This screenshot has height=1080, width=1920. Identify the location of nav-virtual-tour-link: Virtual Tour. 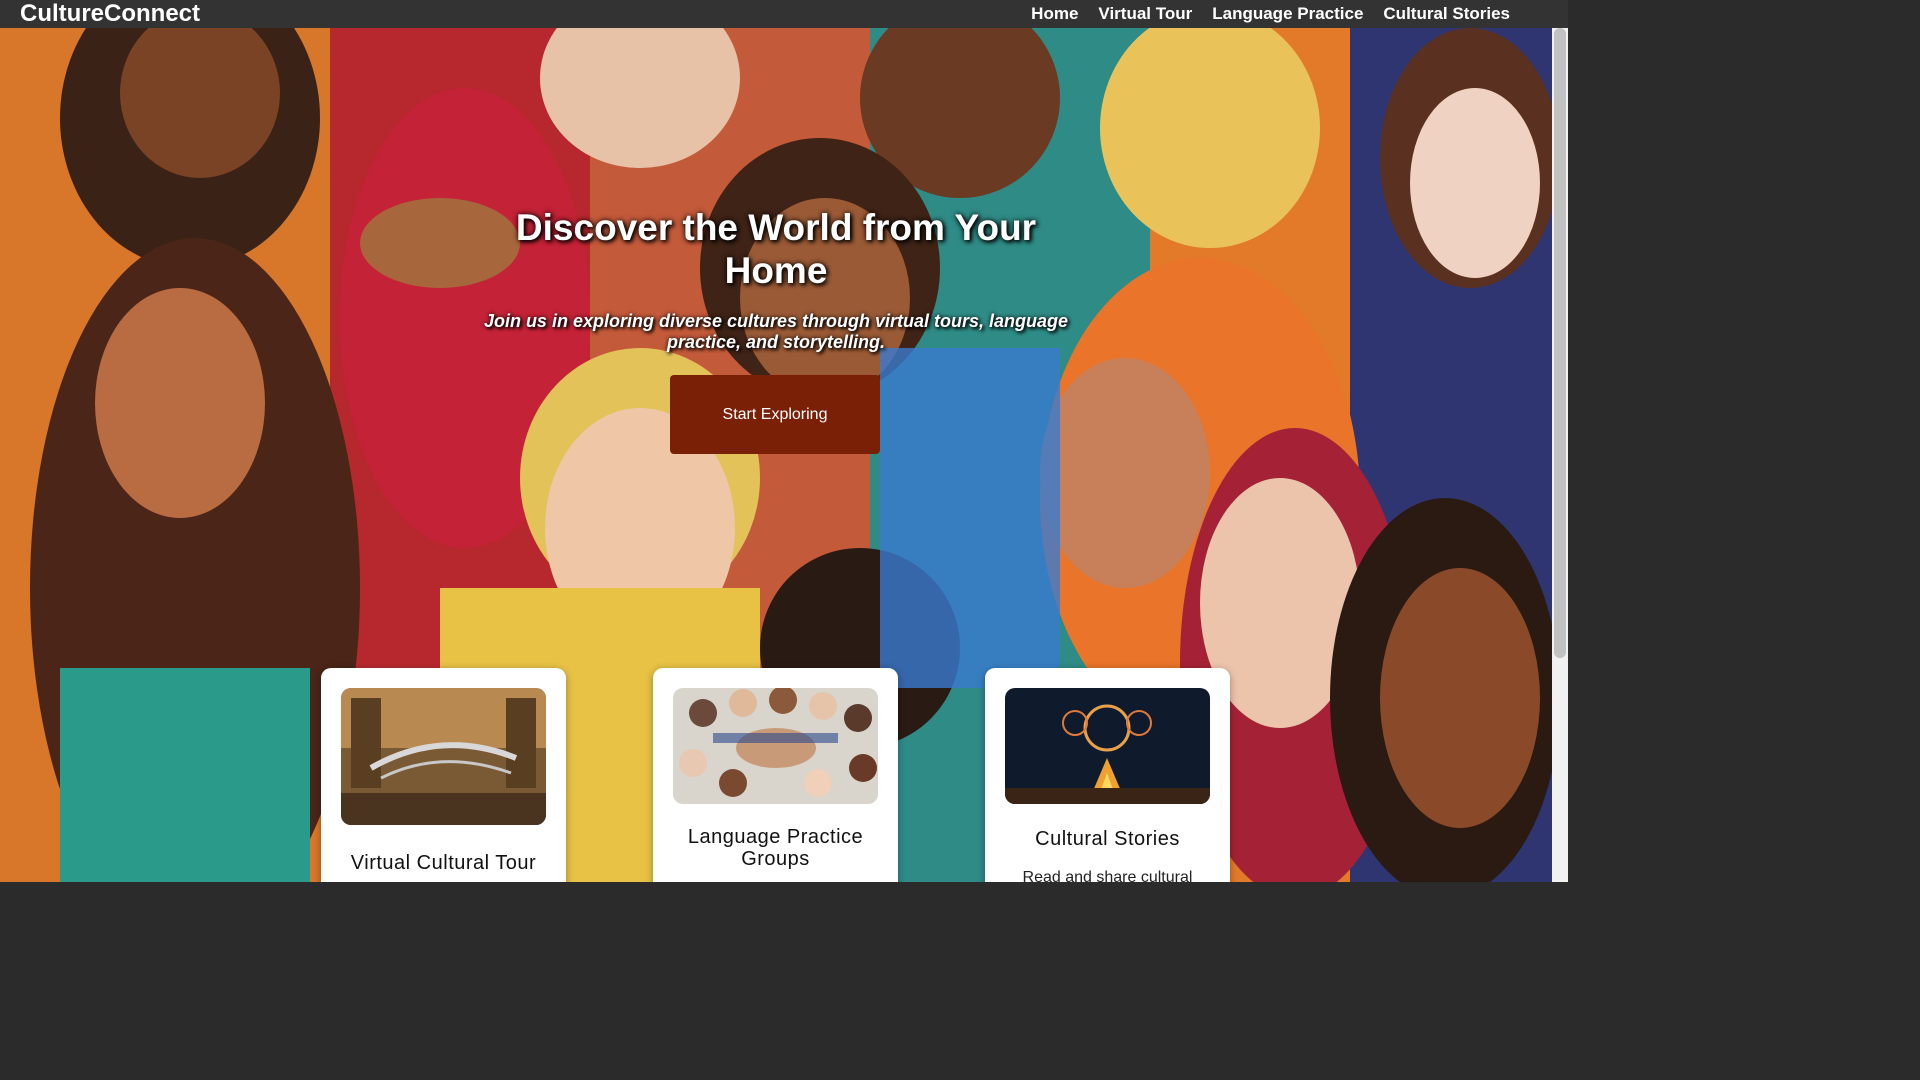
(1145, 14).